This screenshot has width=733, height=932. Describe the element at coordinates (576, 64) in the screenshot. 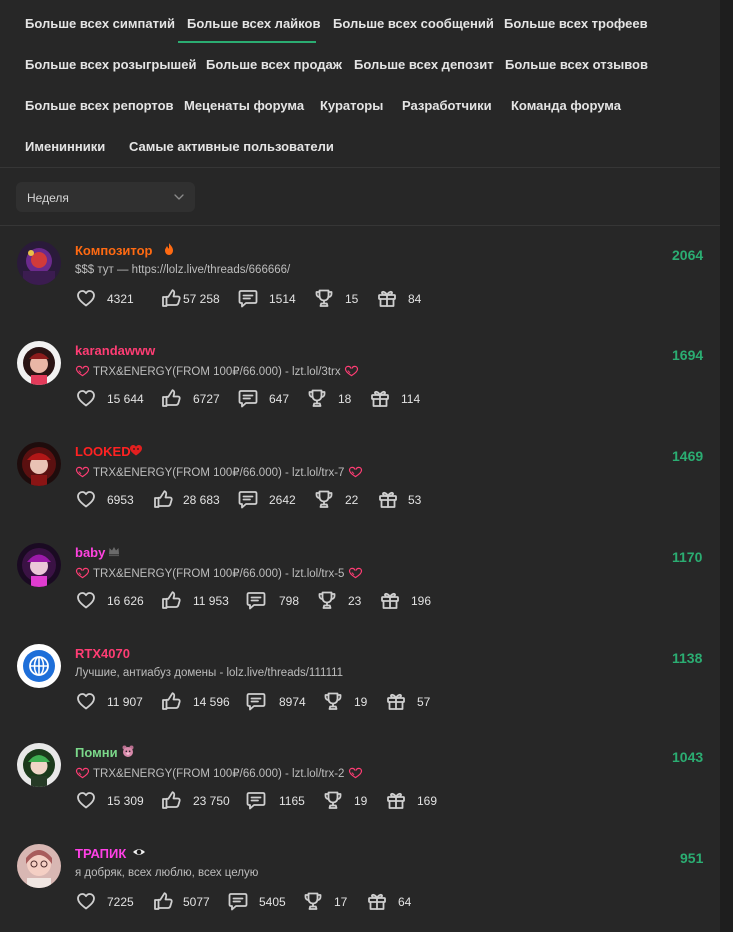

I see `tab-reviews: Больше всех отзывов` at that location.